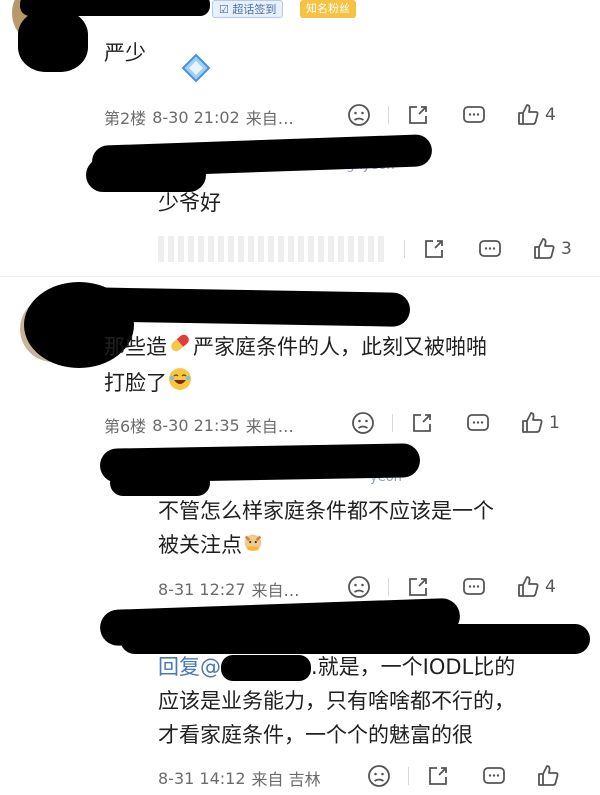 The width and height of the screenshot is (600, 795). What do you see at coordinates (180, 384) in the screenshot?
I see `laughing-emoji-icon` at bounding box center [180, 384].